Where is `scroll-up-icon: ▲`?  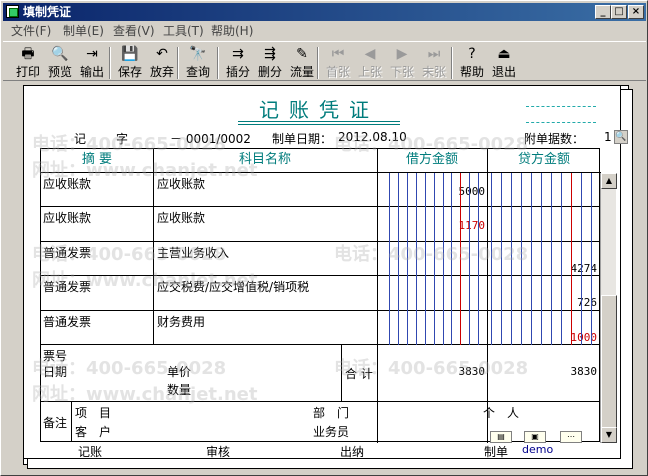 scroll-up-icon: ▲ is located at coordinates (609, 181).